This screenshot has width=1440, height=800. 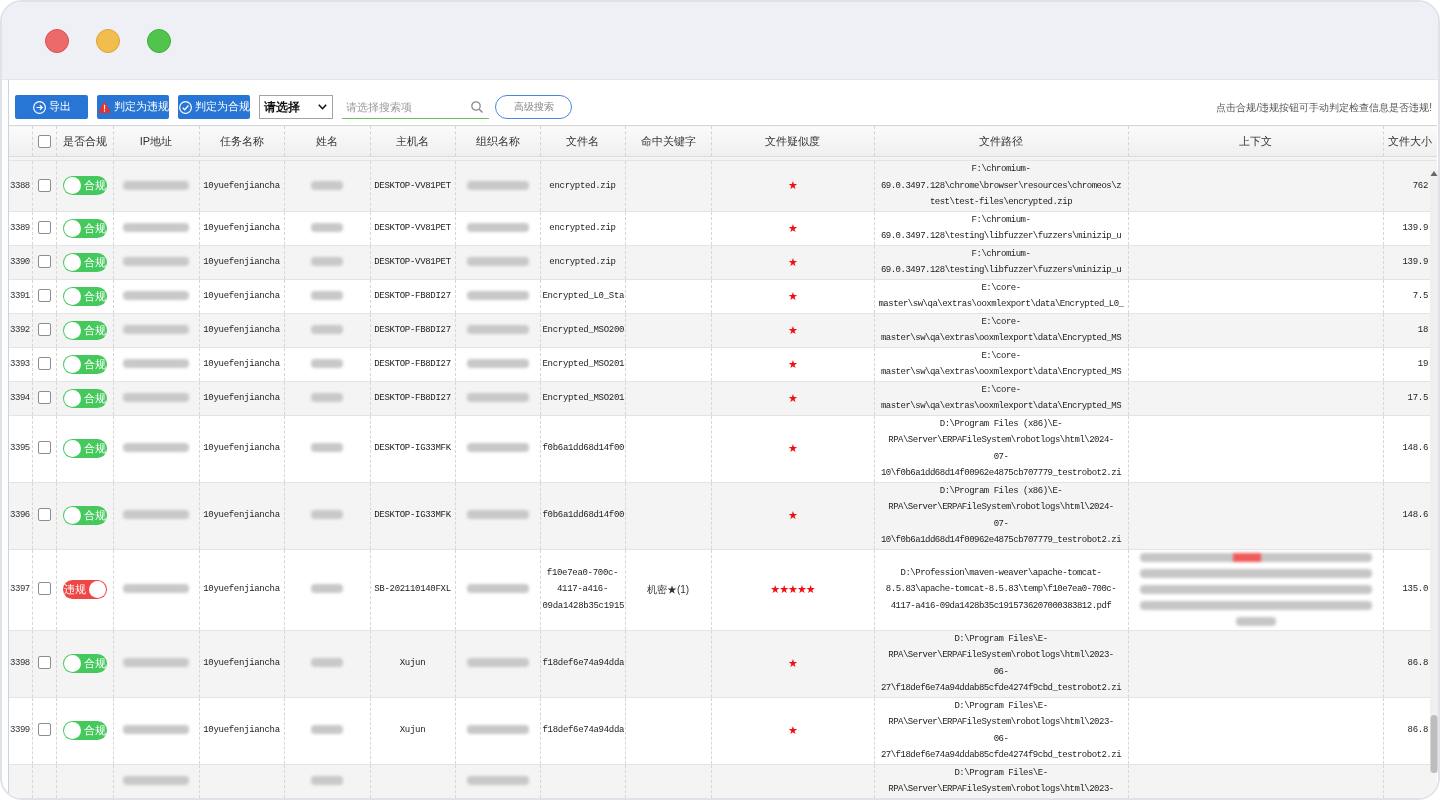 I want to click on search-field: 请选择搜索项, so click(x=415, y=107).